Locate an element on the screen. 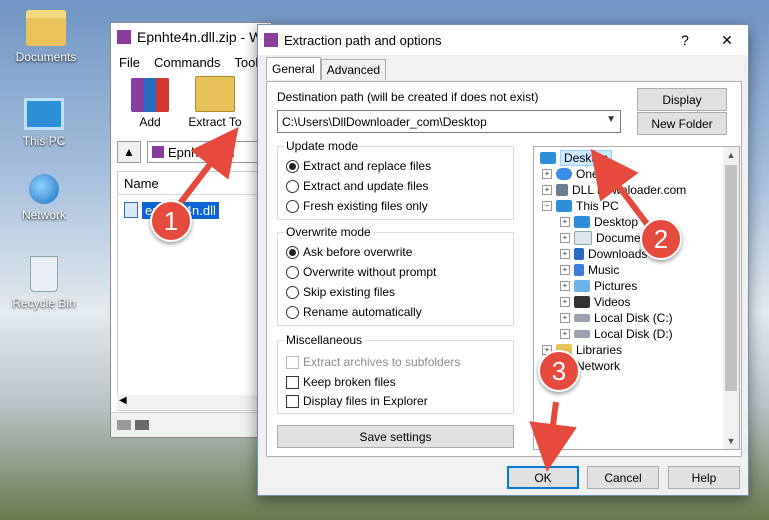 This screenshot has width=769, height=520. tree-item-local-disk-c: + Local Disk (C:) is located at coordinates (616, 318).